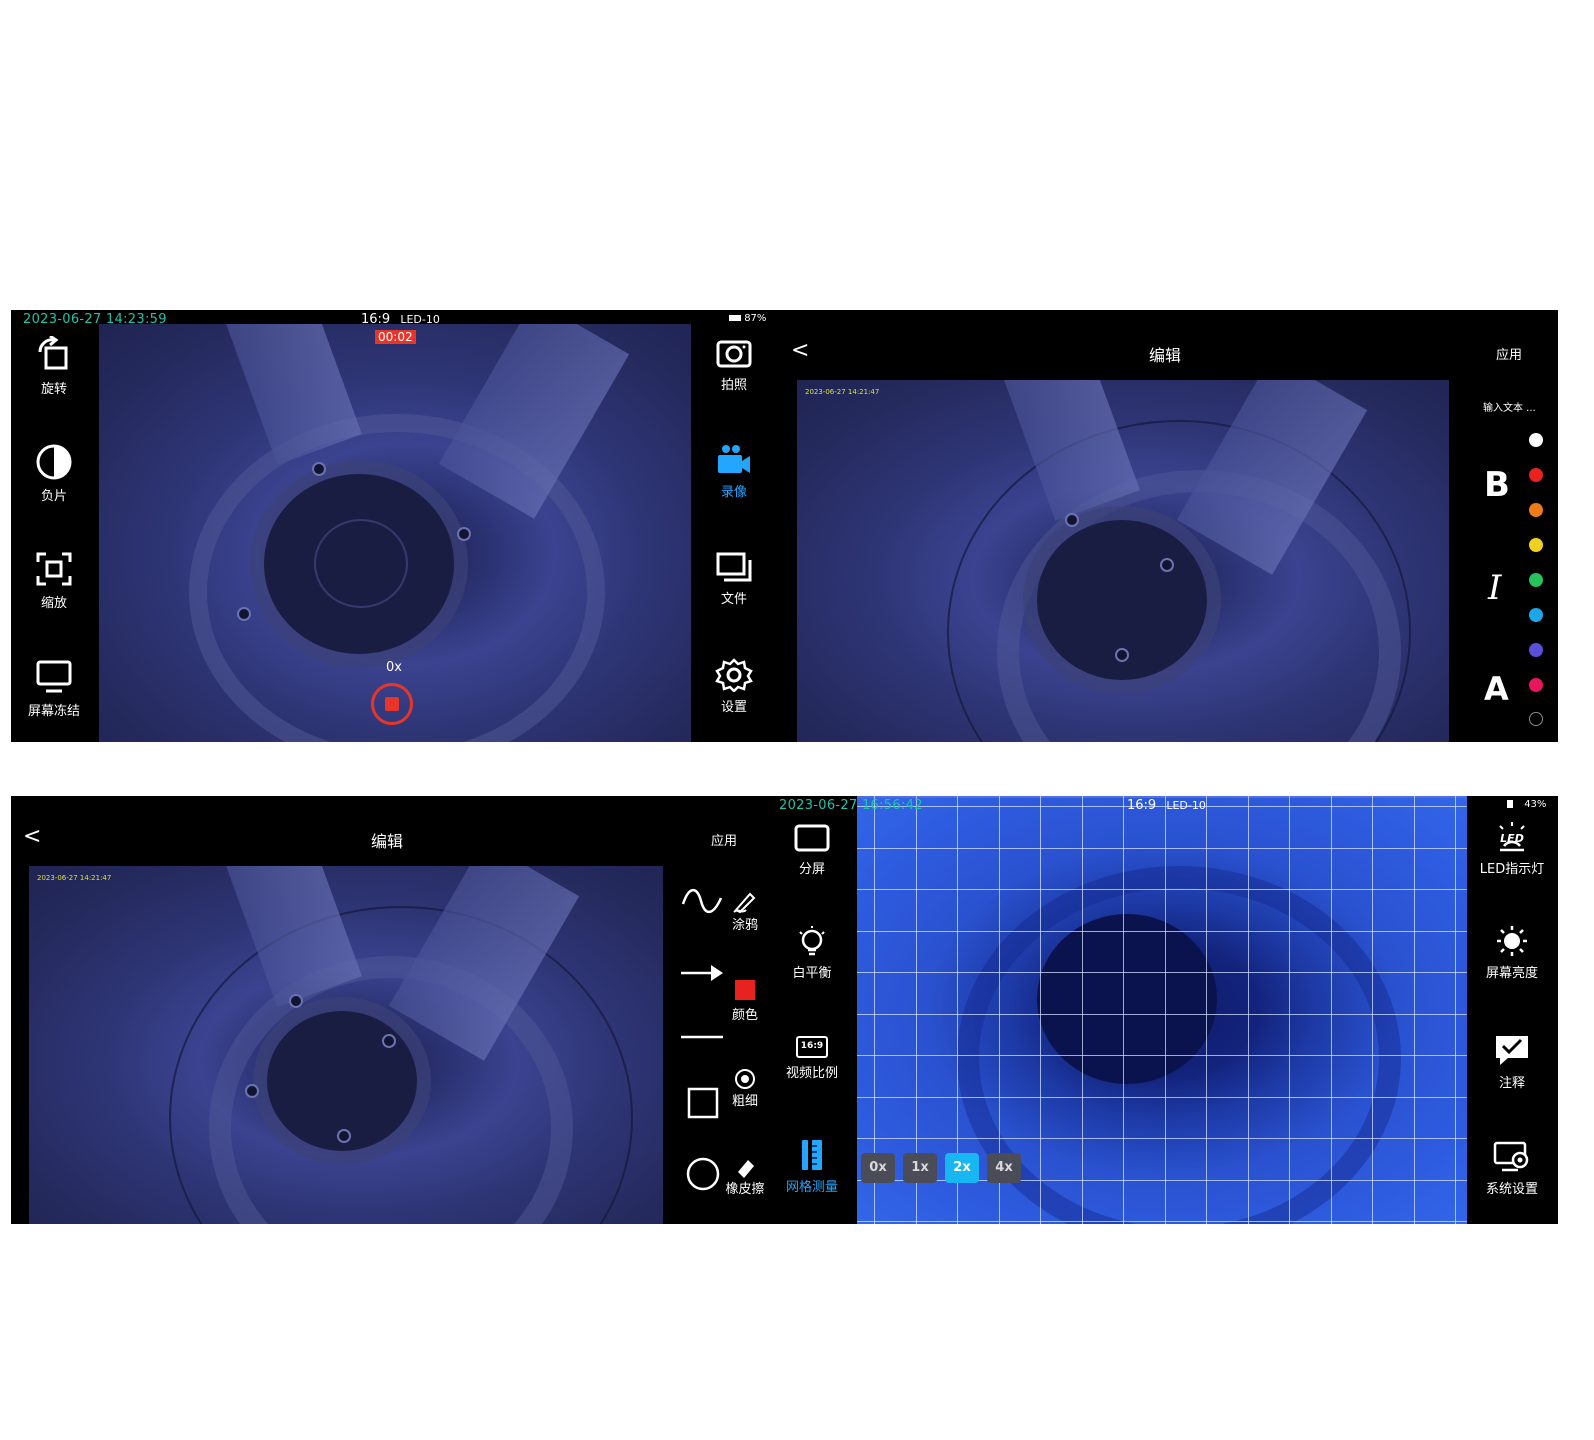  What do you see at coordinates (1512, 838) in the screenshot?
I see `svg-text: LED` at bounding box center [1512, 838].